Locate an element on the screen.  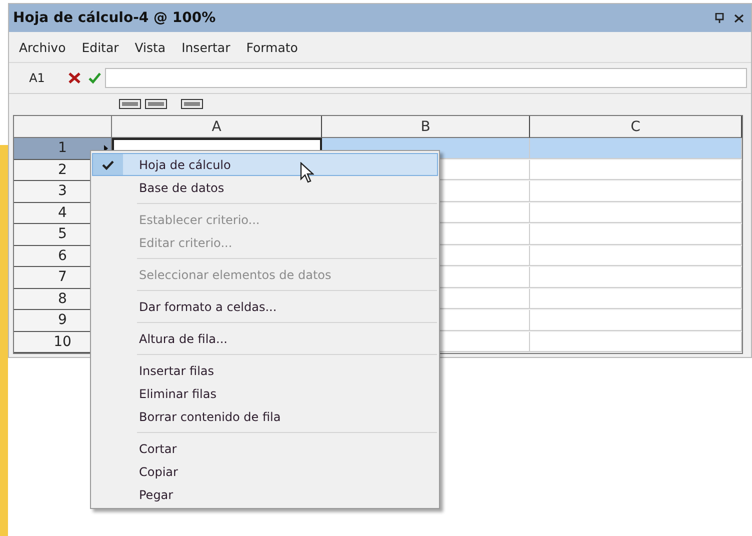
pin-button is located at coordinates (719, 18).